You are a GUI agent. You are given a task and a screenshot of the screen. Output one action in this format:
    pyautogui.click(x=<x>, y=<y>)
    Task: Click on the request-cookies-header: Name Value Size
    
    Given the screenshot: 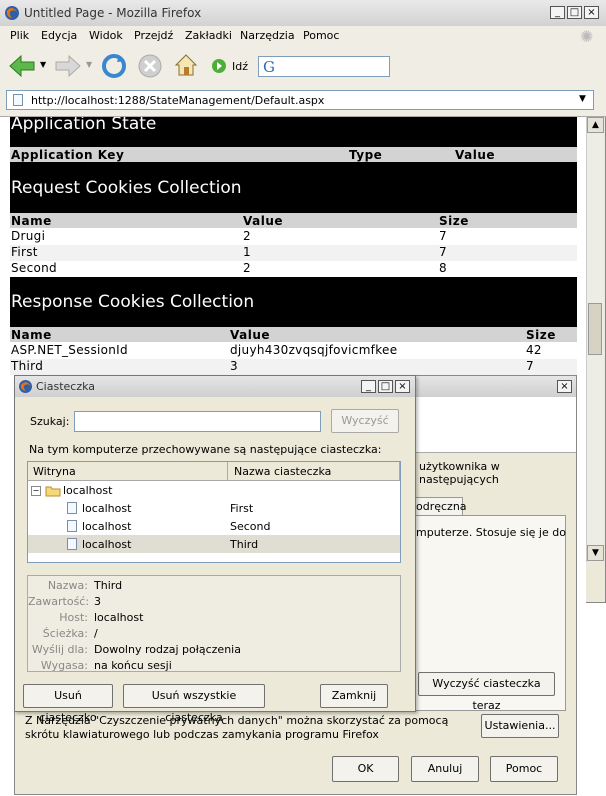 What is the action you would take?
    pyautogui.click(x=293, y=220)
    